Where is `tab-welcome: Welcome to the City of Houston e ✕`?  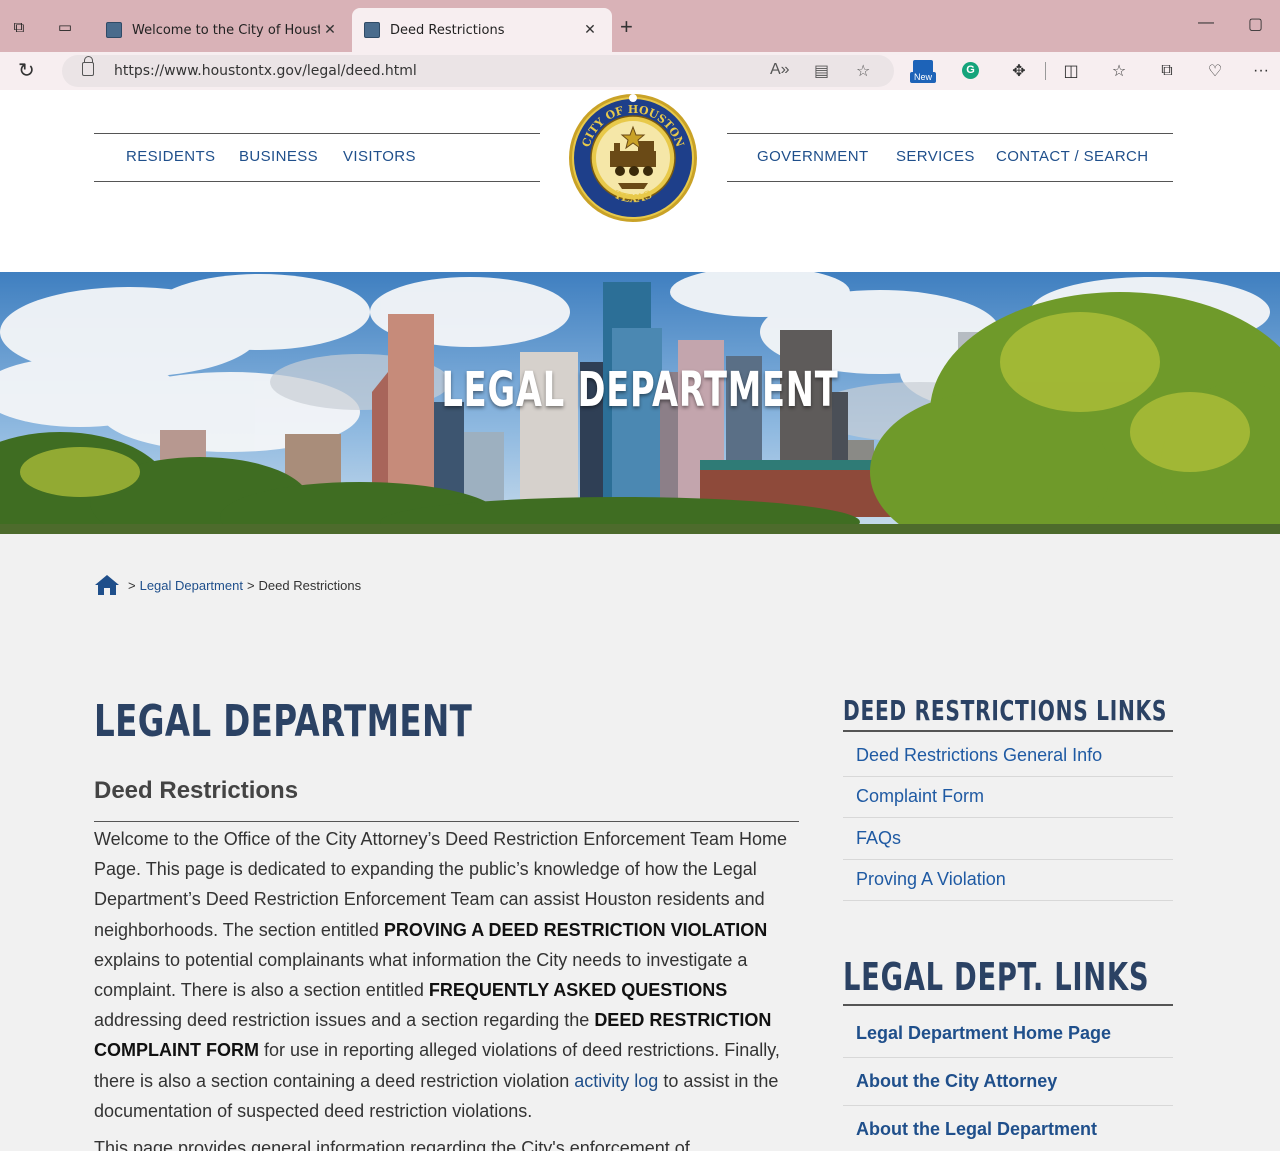 tab-welcome: Welcome to the City of Houston e ✕ is located at coordinates (223, 30).